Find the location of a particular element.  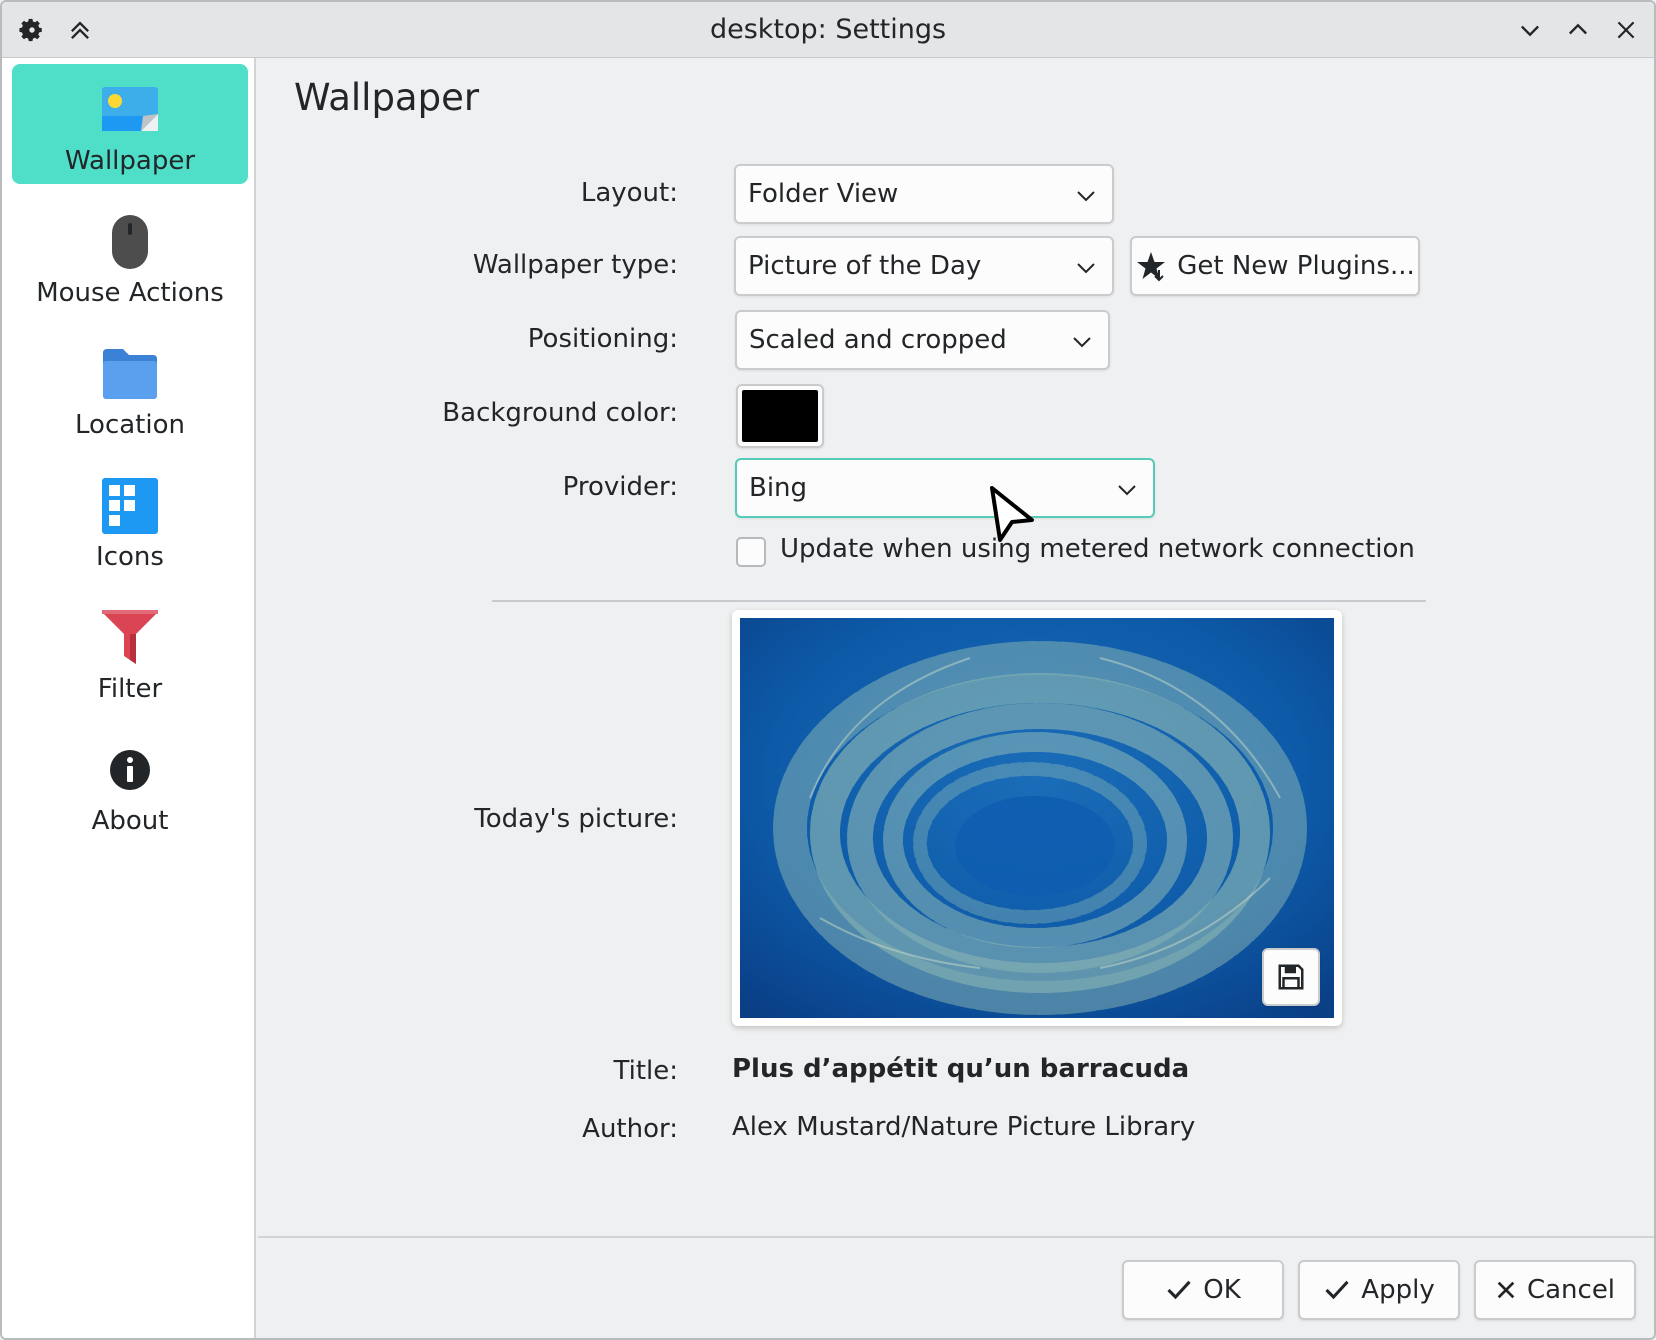

color-swatch is located at coordinates (780, 416).